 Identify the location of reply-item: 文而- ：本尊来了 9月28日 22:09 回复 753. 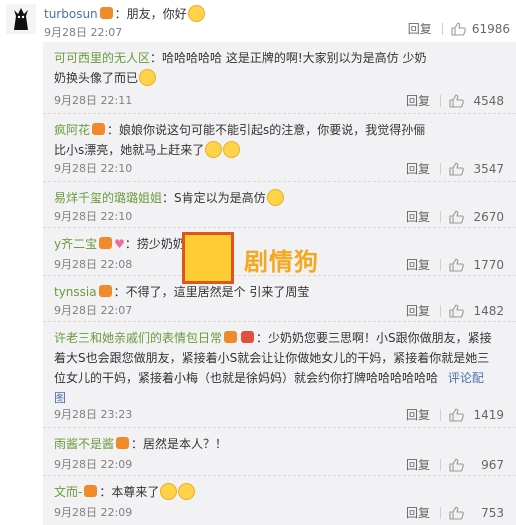
(279, 500).